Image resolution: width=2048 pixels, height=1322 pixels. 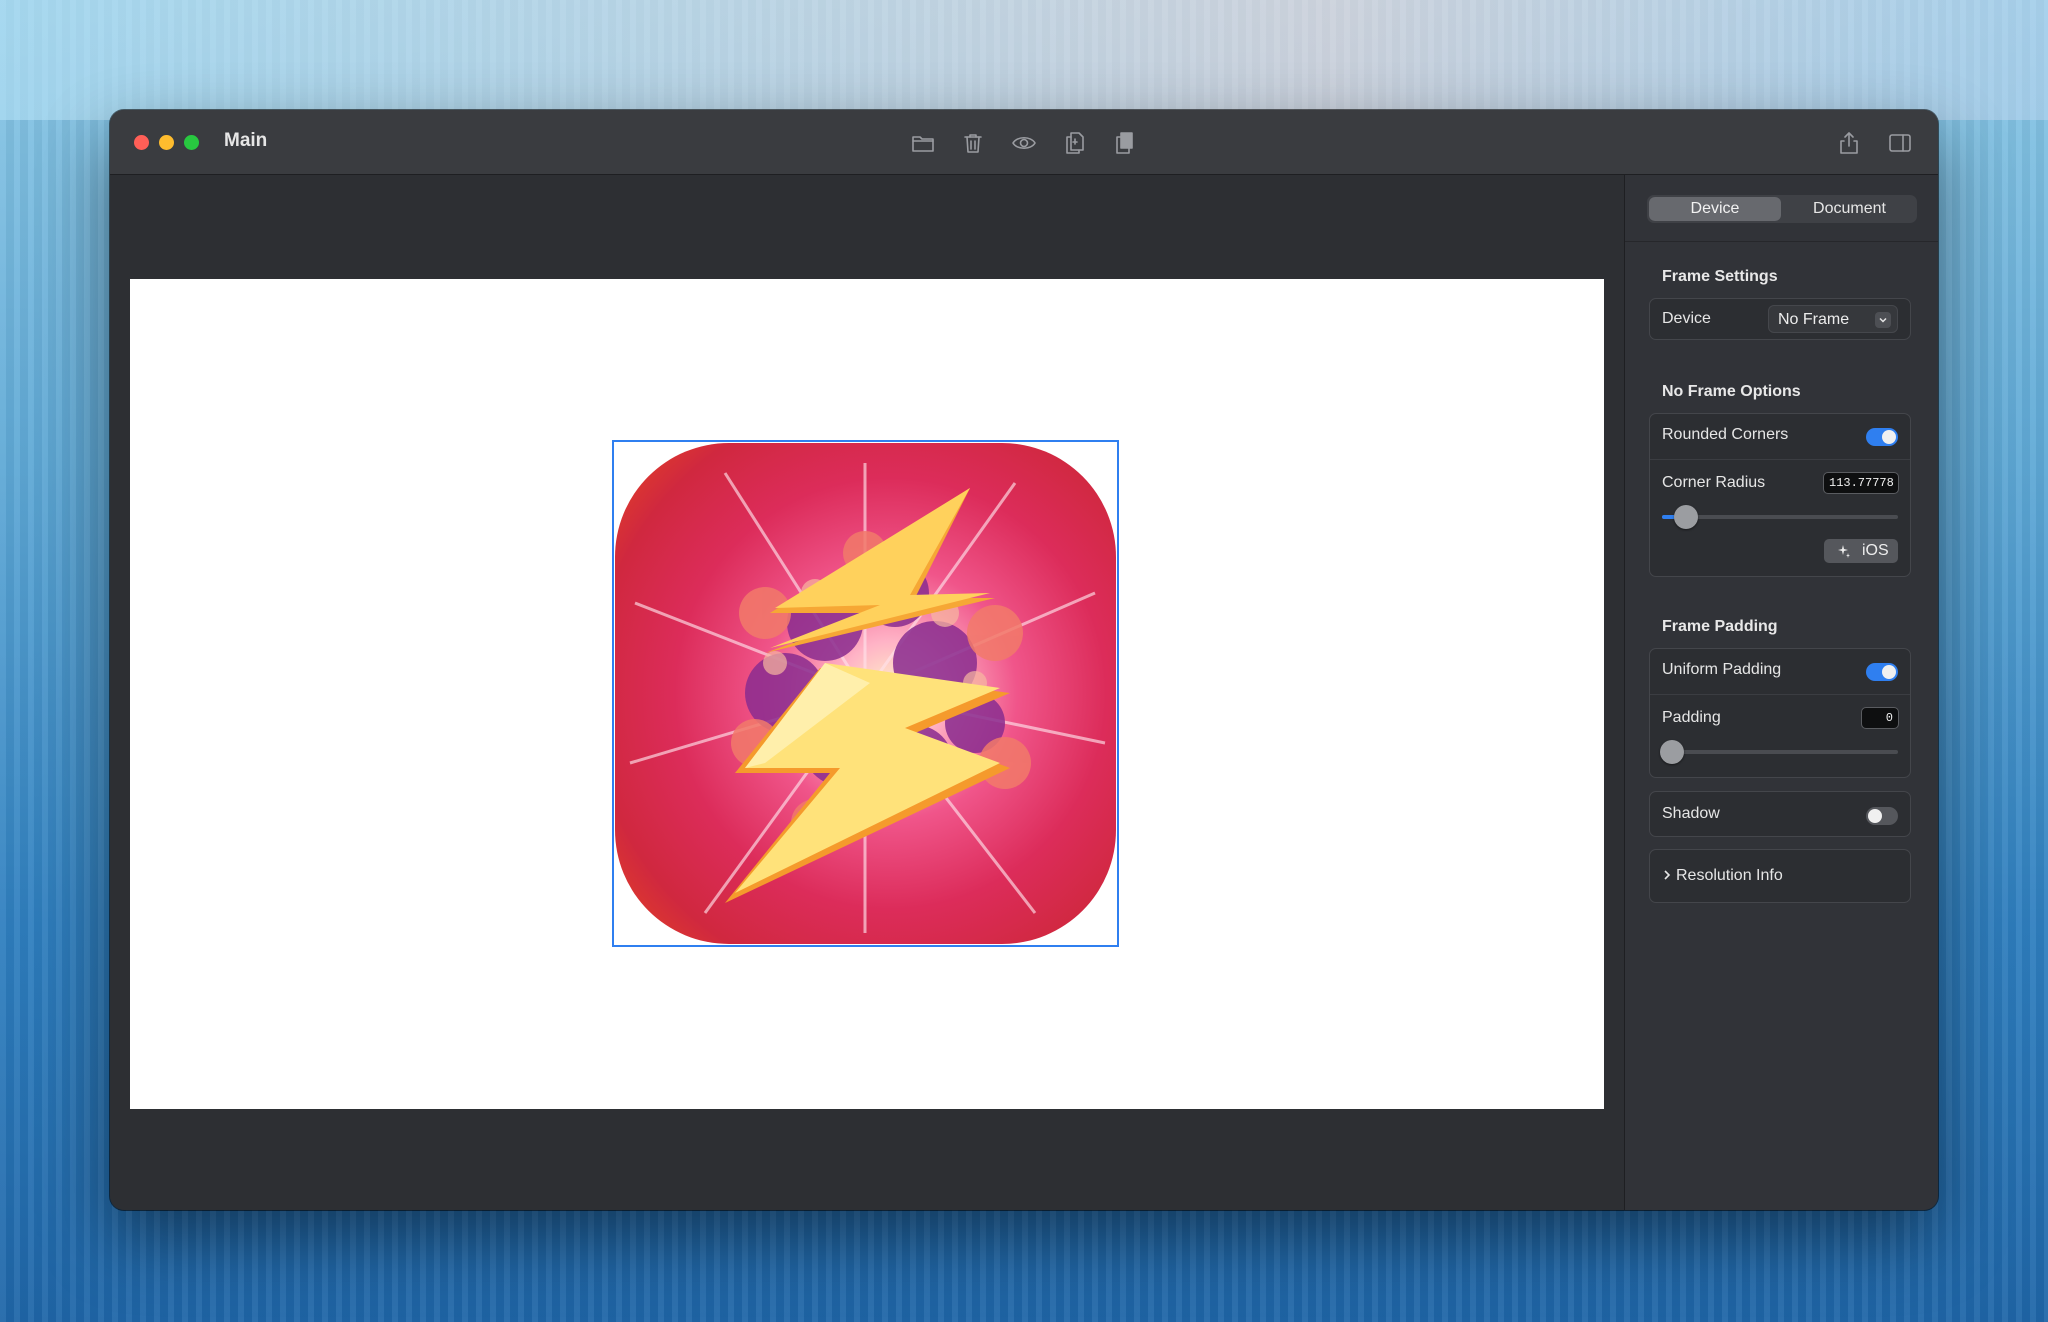 What do you see at coordinates (1900, 143) in the screenshot?
I see `sidebar-toggle-icon` at bounding box center [1900, 143].